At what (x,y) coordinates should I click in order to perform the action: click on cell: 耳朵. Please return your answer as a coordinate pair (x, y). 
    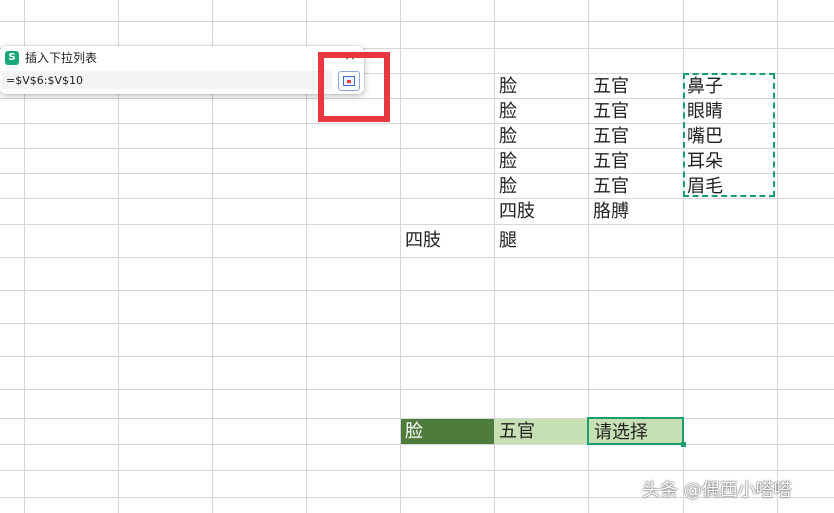
    Looking at the image, I should click on (705, 162).